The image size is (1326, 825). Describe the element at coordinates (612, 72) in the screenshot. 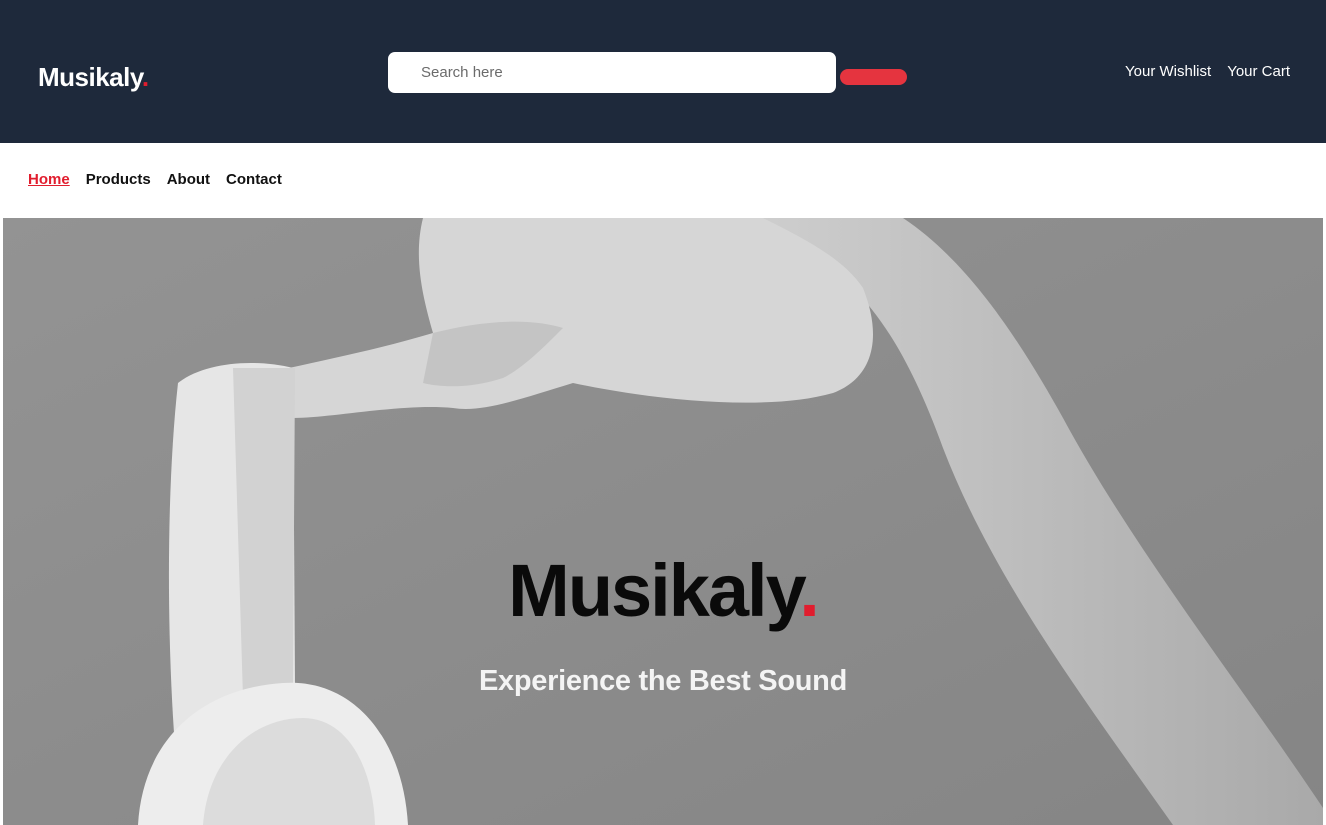

I see `search-input` at that location.